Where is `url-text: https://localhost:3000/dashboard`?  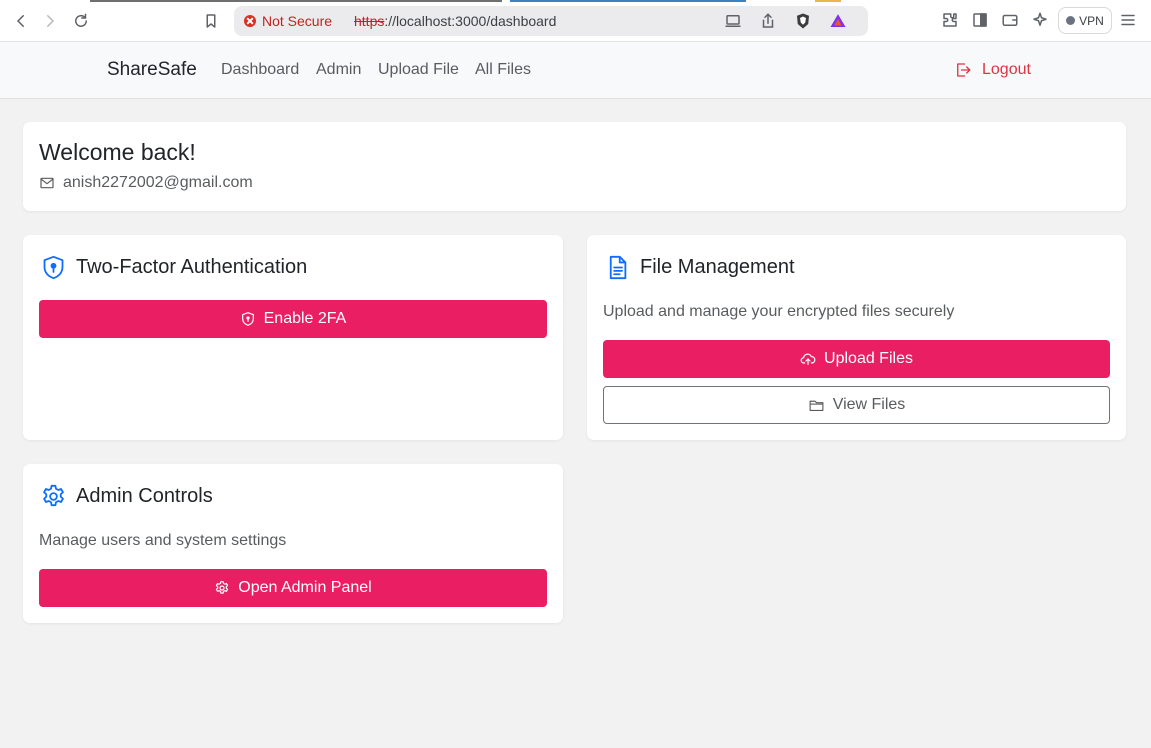 url-text: https://localhost:3000/dashboard is located at coordinates (455, 21).